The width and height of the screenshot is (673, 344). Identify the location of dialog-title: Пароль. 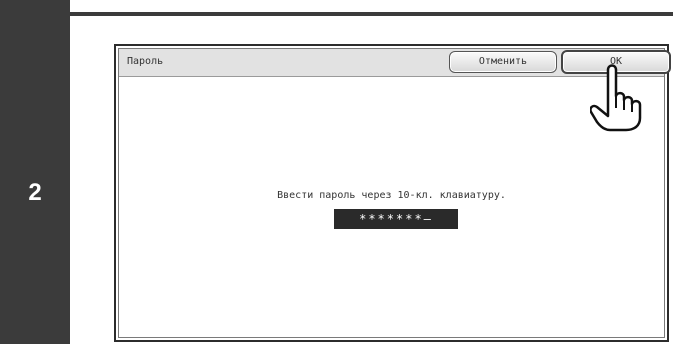
(145, 61).